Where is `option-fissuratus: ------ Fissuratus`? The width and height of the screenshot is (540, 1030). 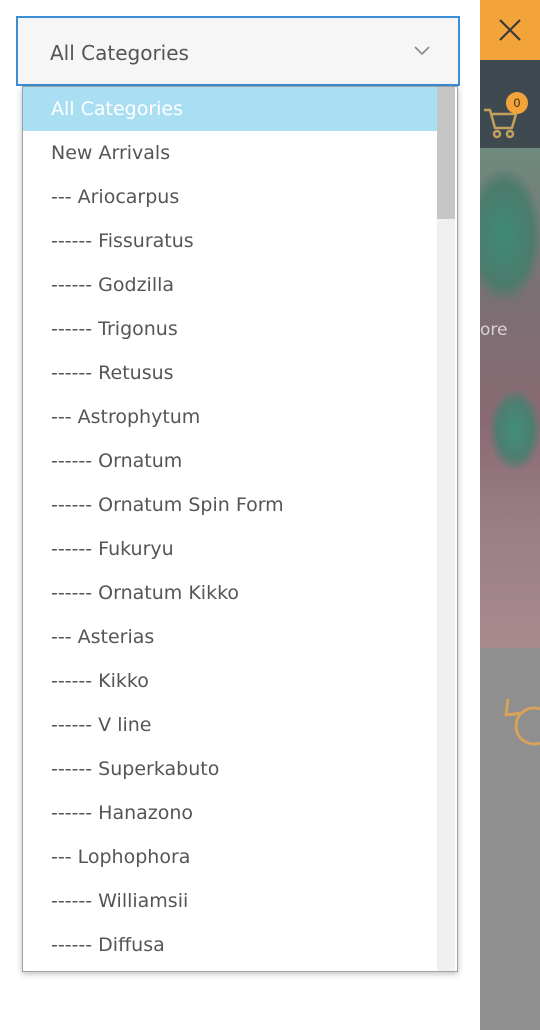
option-fissuratus: ------ Fissuratus is located at coordinates (230, 241).